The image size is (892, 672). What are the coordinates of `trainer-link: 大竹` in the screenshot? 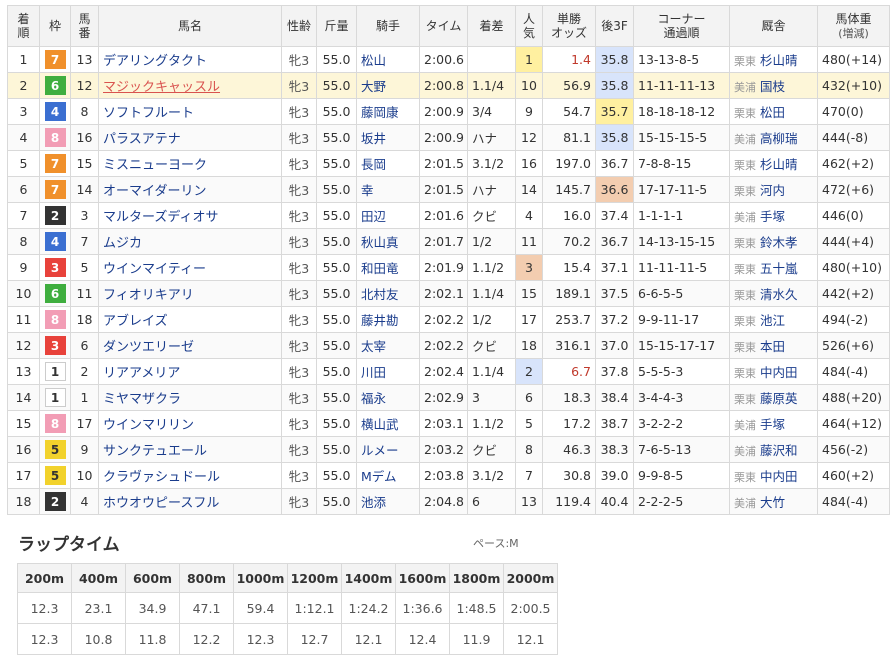 It's located at (772, 502).